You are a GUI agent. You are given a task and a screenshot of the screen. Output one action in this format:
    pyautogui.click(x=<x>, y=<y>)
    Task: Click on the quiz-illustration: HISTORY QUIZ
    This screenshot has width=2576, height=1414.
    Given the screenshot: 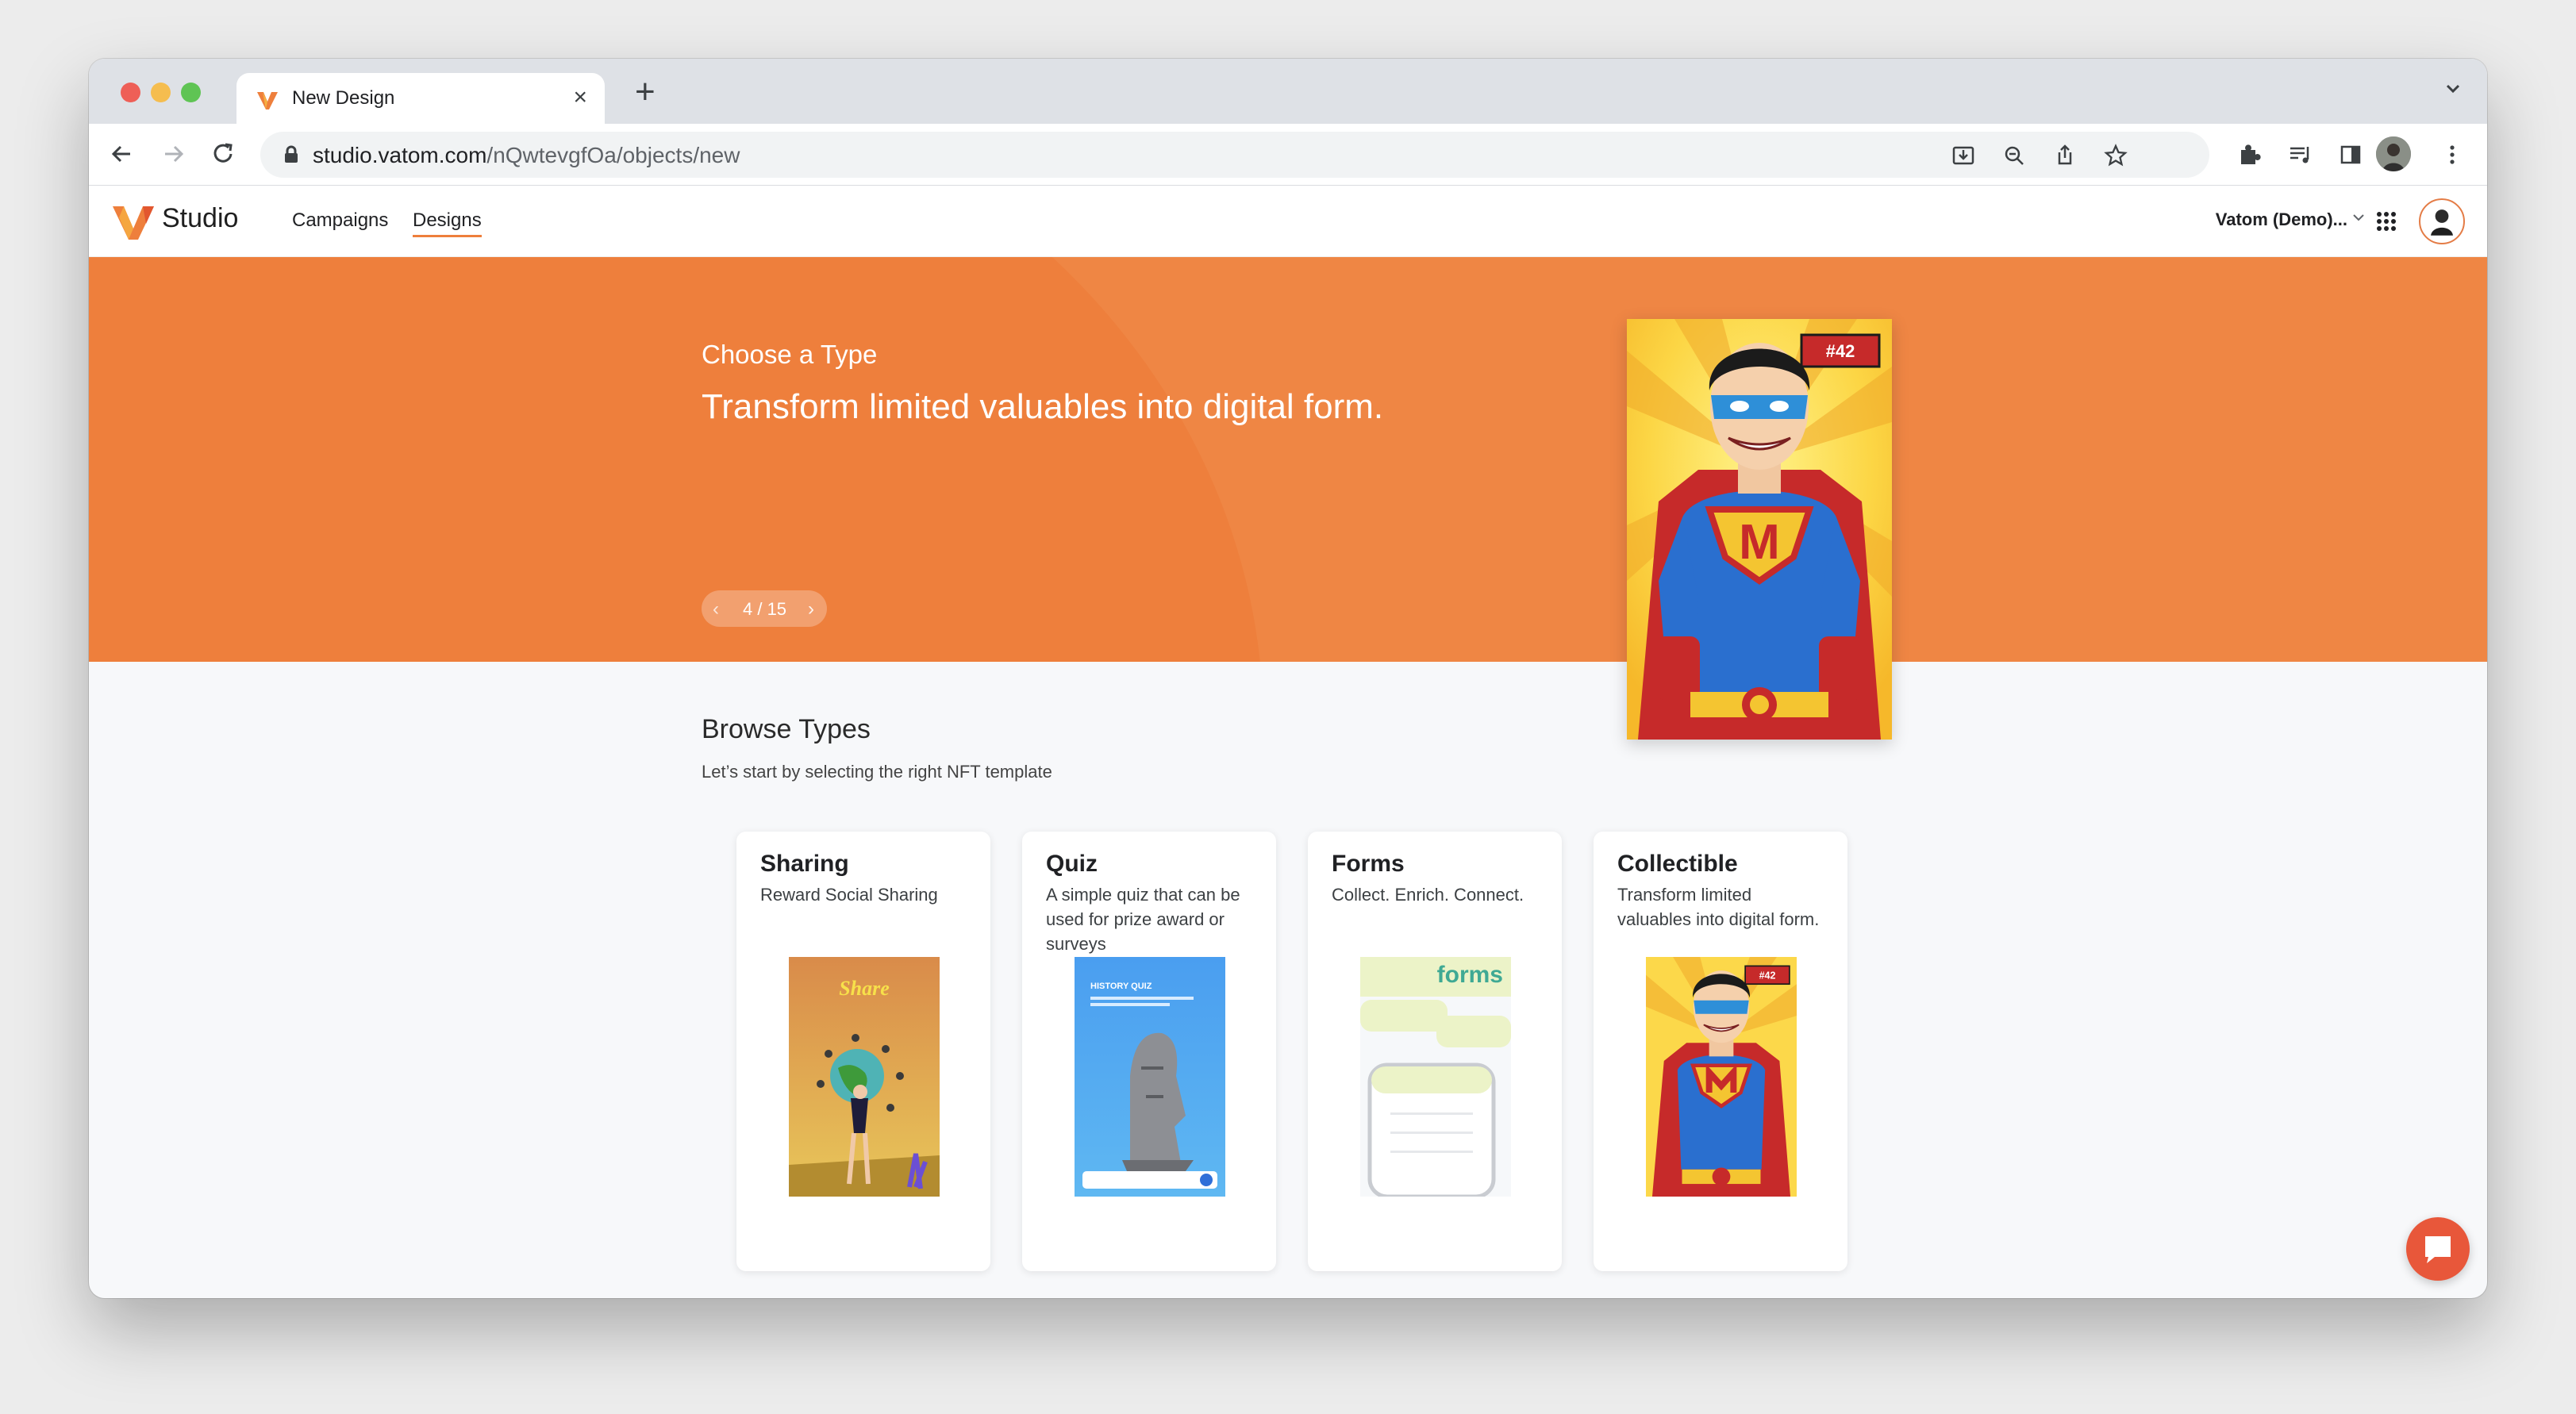 What is the action you would take?
    pyautogui.click(x=1150, y=1077)
    